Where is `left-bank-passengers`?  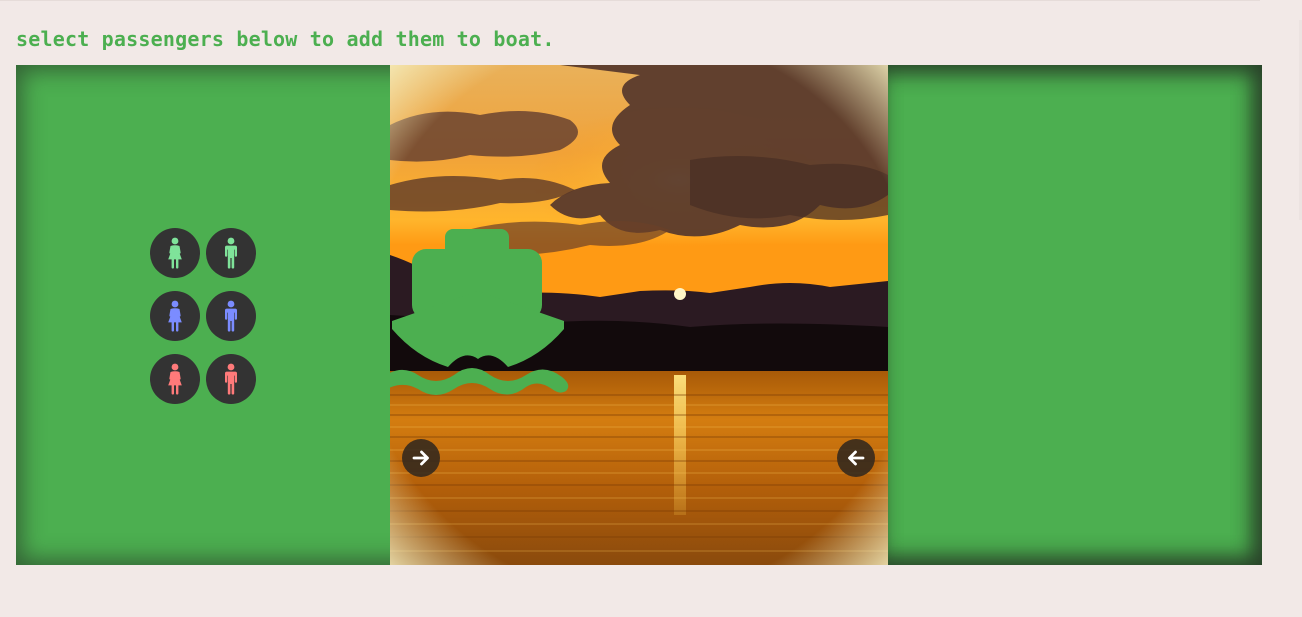 left-bank-passengers is located at coordinates (203, 316).